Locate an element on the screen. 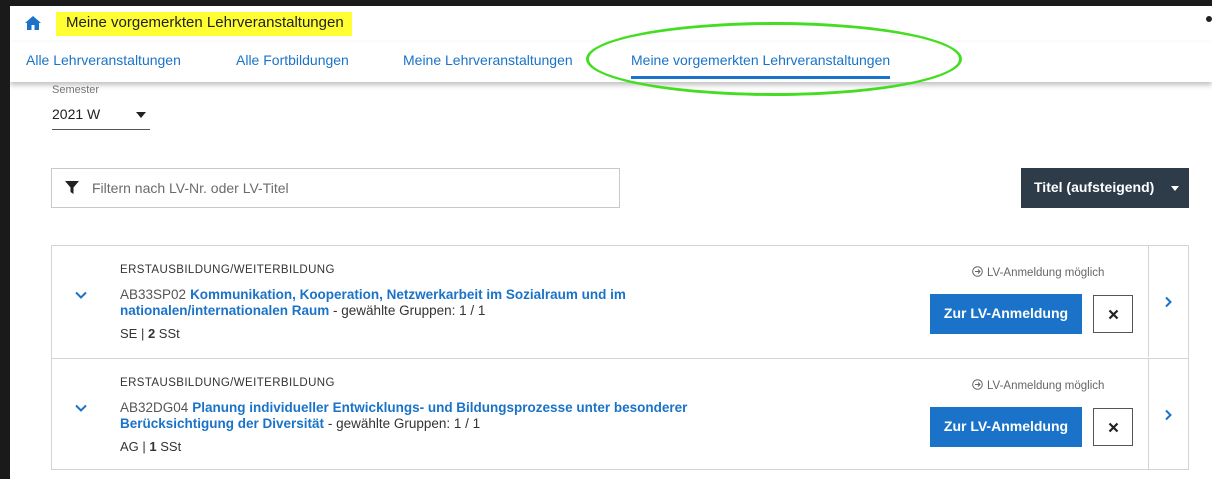 This screenshot has width=1212, height=479. sort-button: Titel (aufsteigend) is located at coordinates (1105, 188).